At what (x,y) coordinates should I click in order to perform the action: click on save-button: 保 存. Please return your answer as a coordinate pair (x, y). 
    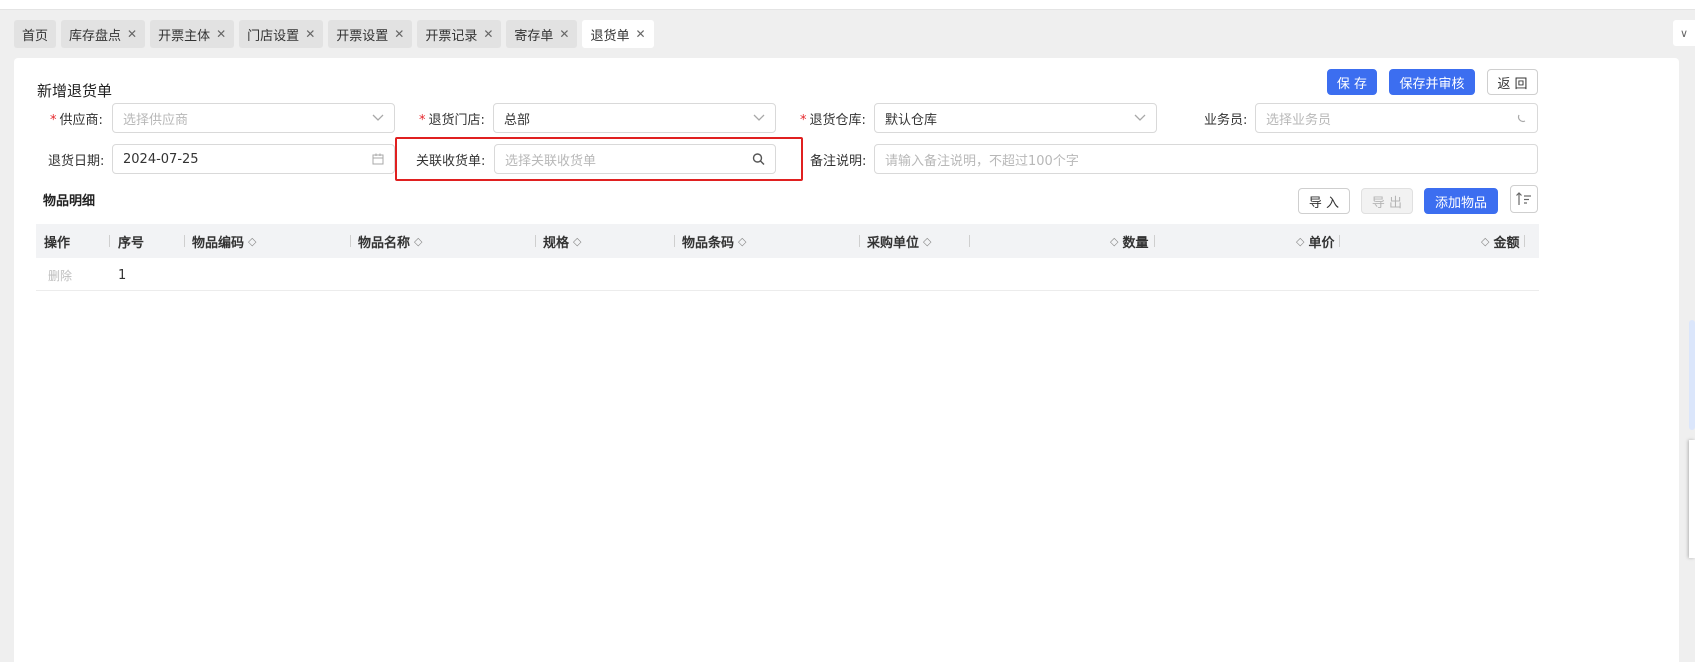
    Looking at the image, I should click on (1352, 82).